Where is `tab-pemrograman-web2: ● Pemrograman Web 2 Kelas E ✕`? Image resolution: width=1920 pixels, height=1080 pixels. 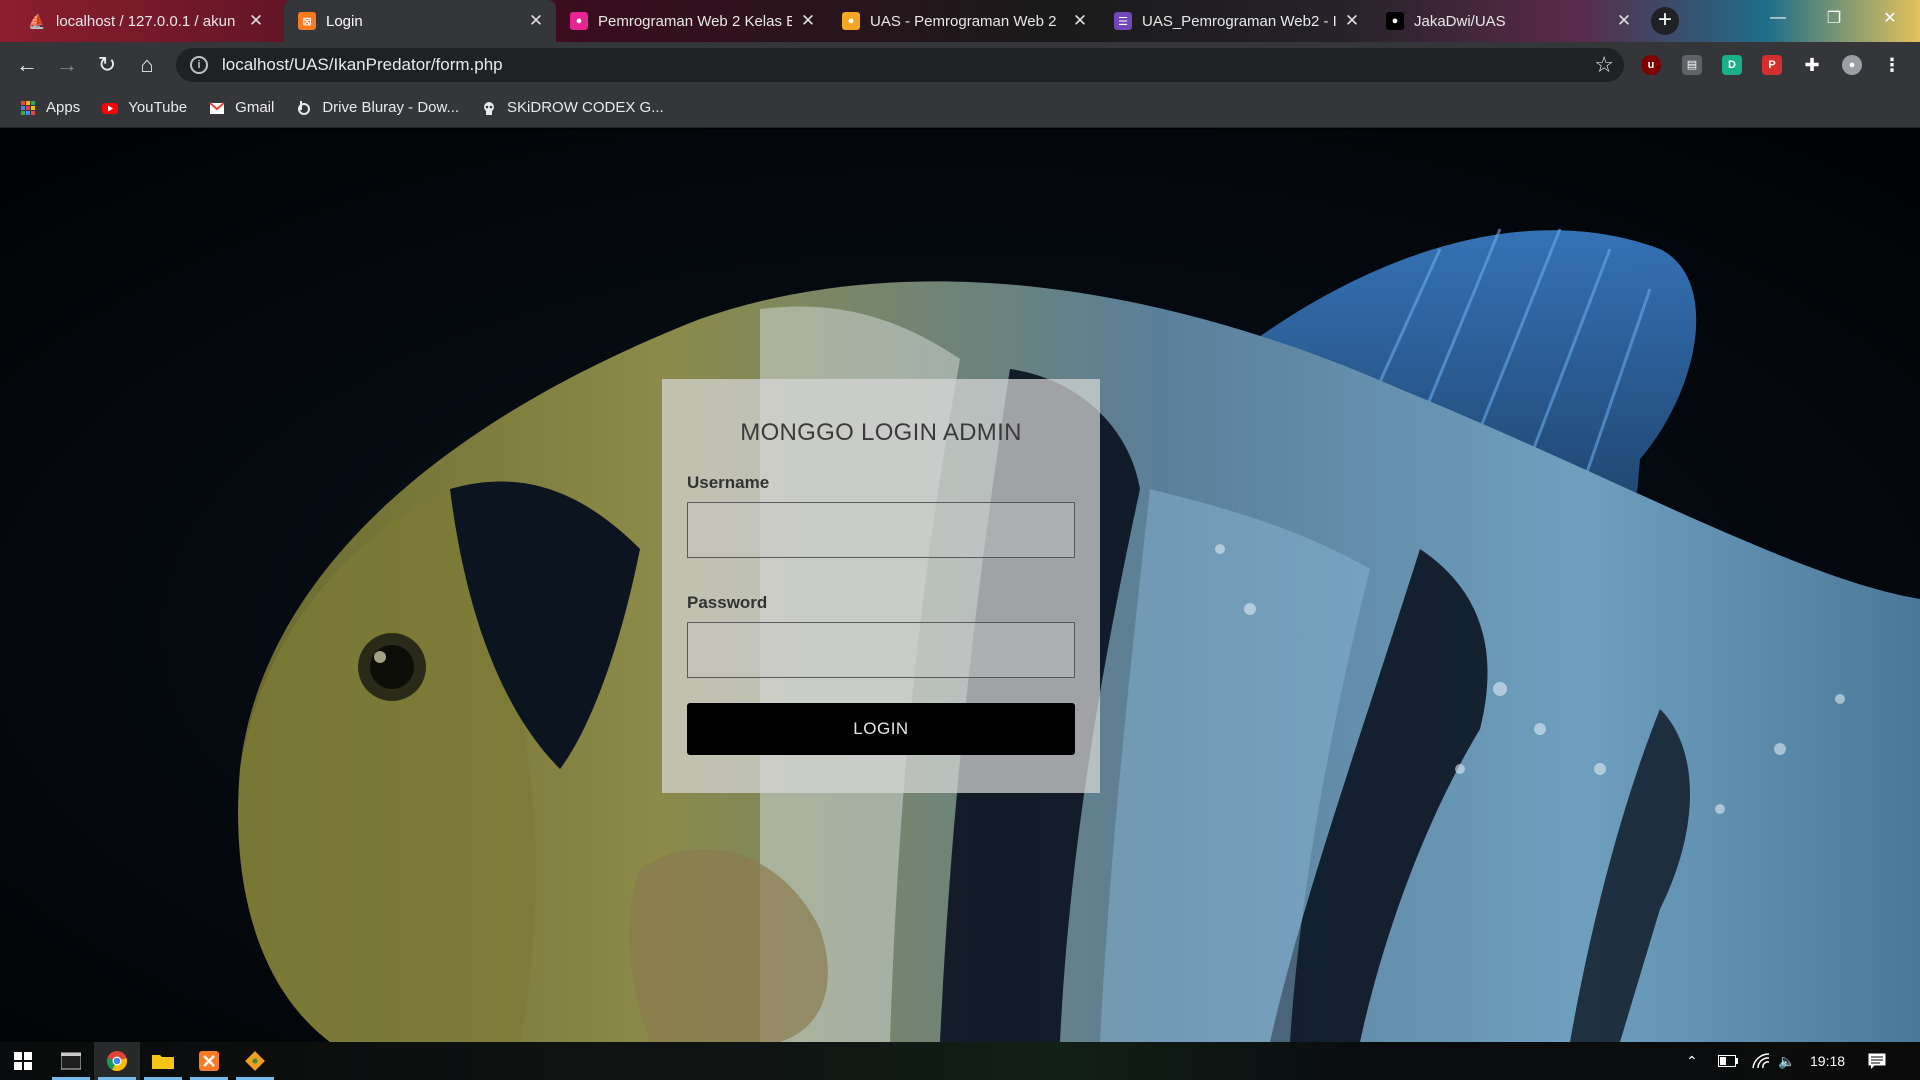
tab-pemrograman-web2: ● Pemrograman Web 2 Kelas E ✕ is located at coordinates (692, 21).